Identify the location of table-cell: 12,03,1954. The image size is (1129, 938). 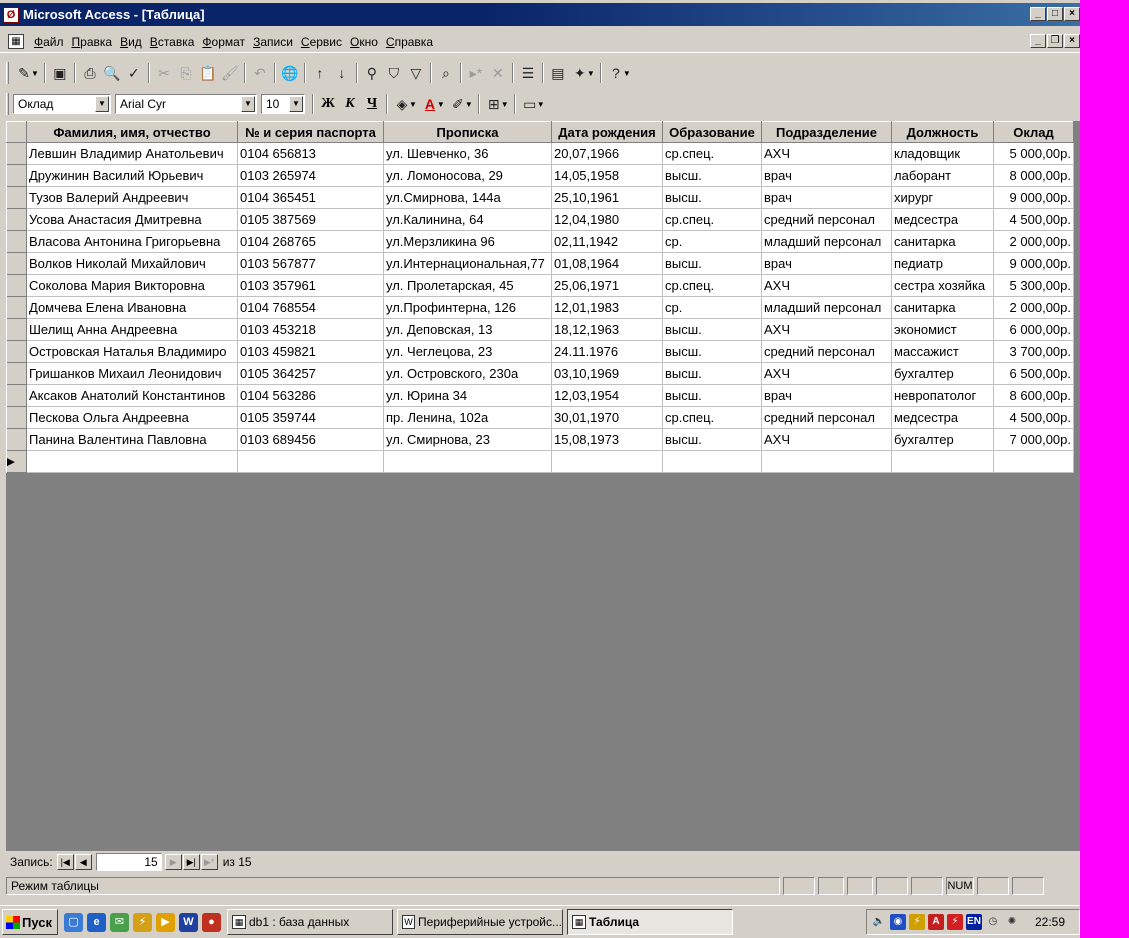
(607, 395).